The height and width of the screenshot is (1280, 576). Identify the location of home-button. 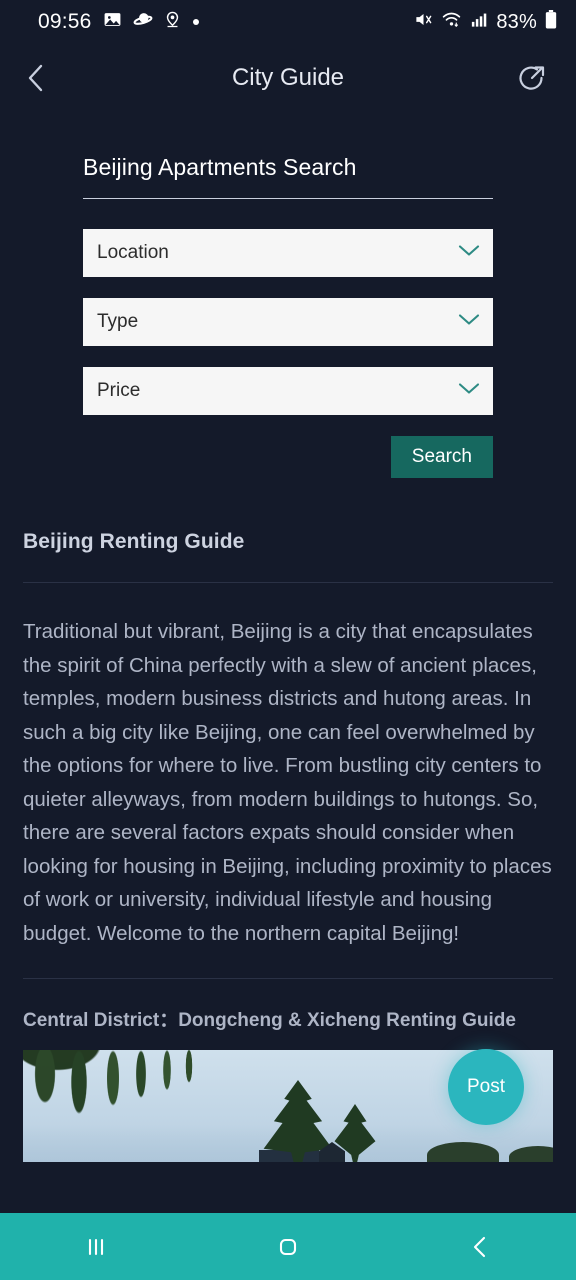
(288, 1246).